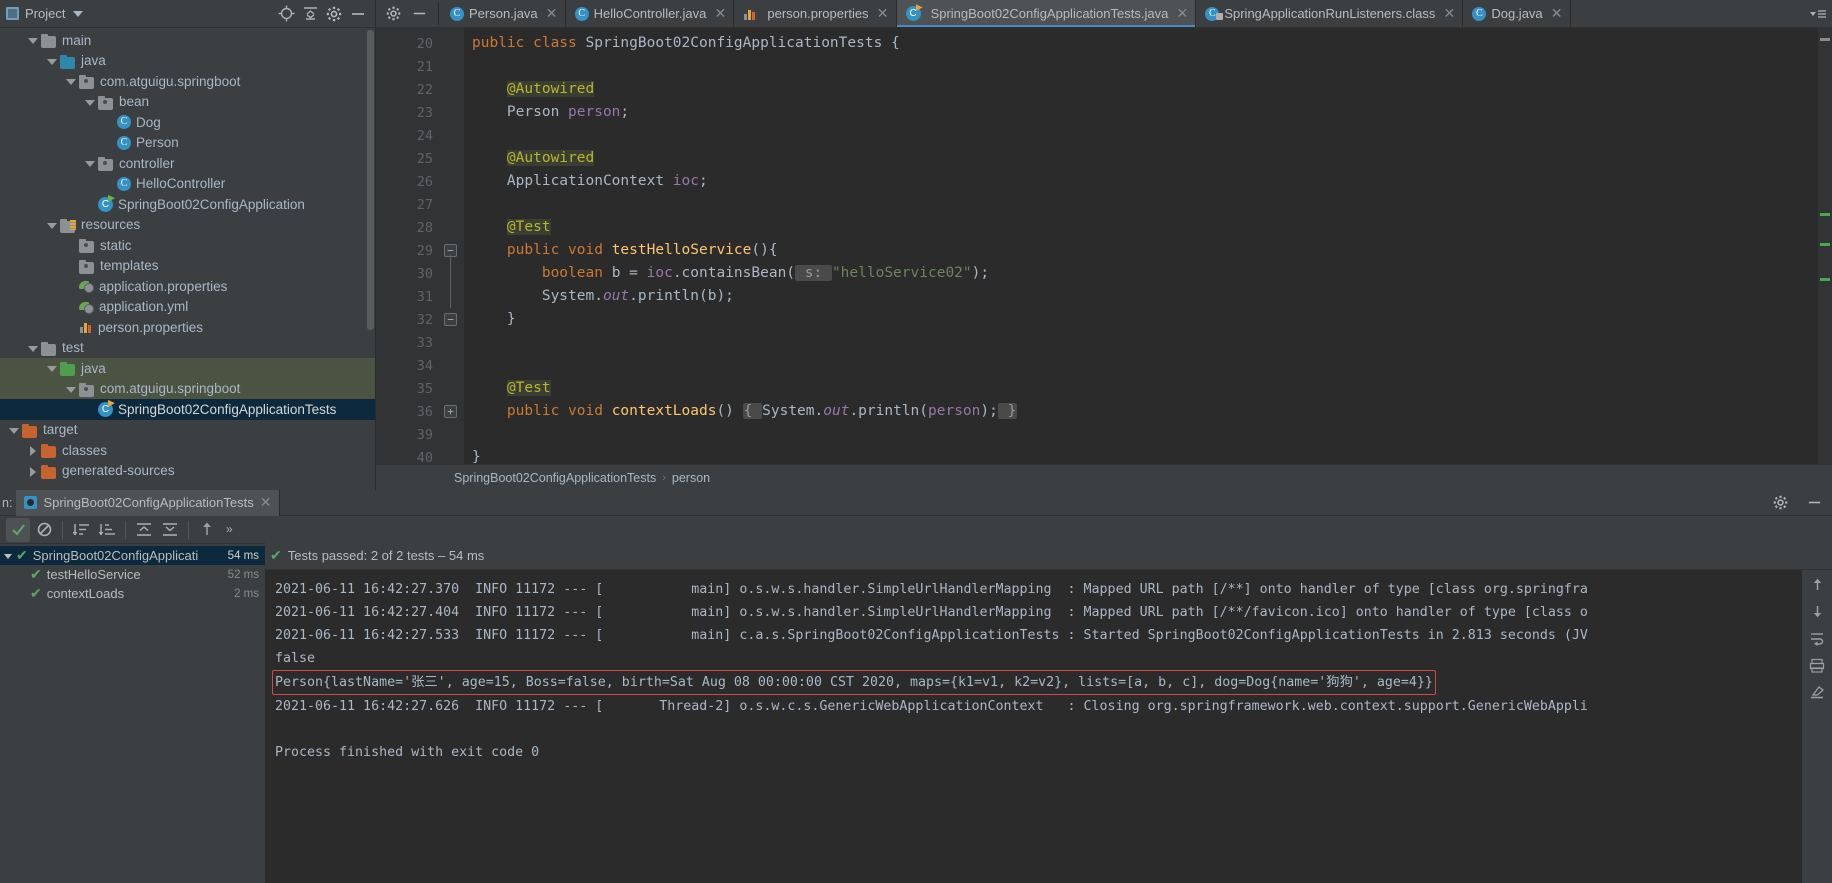 The height and width of the screenshot is (883, 1832). Describe the element at coordinates (1817, 638) in the screenshot. I see `soft-wrap-icon` at that location.